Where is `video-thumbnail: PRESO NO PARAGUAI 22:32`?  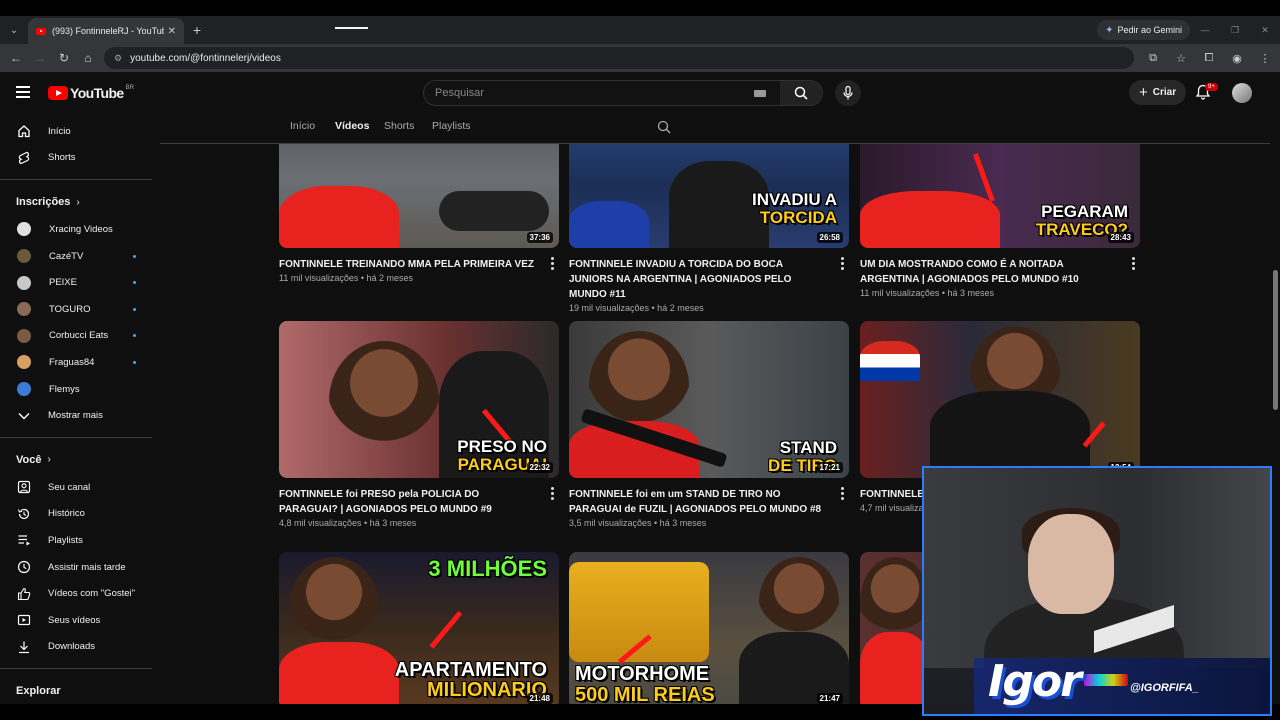
video-thumbnail: PRESO NO PARAGUAI 22:32 is located at coordinates (419, 399).